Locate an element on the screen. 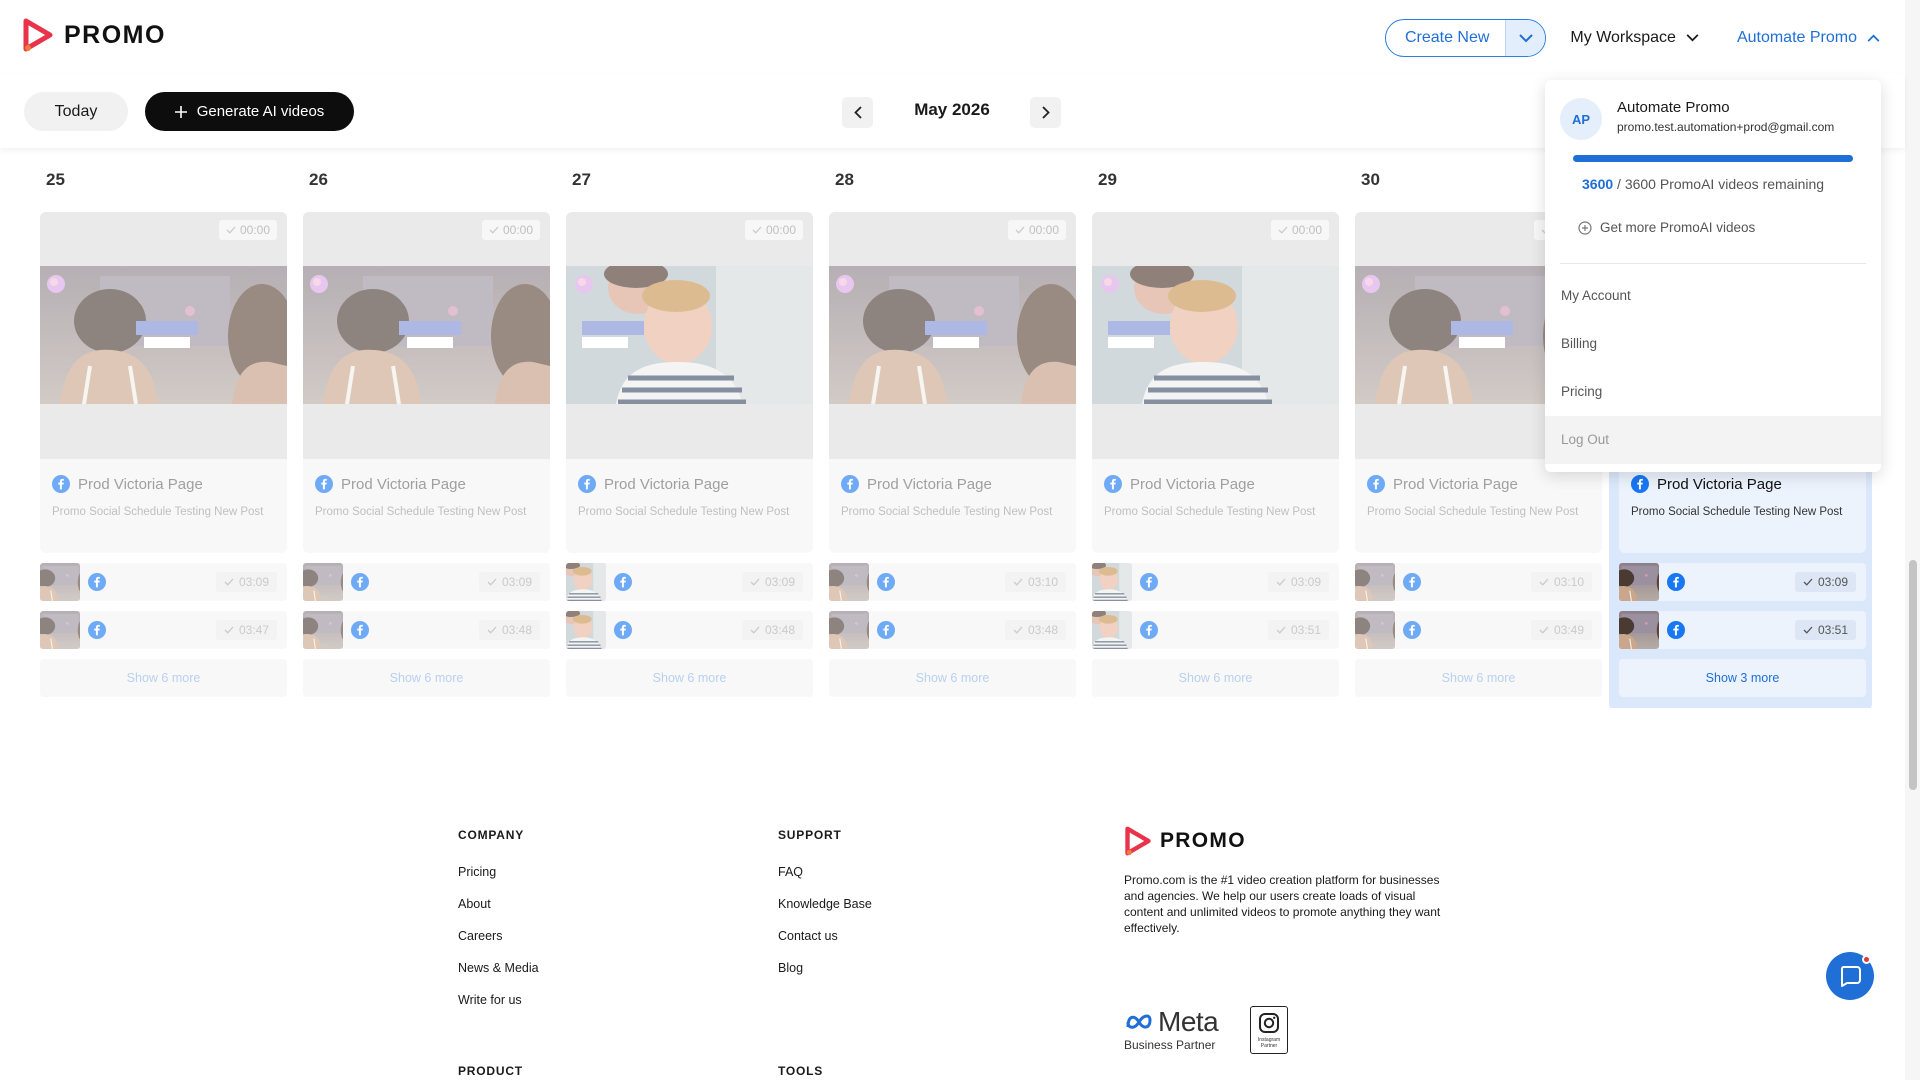  post-time: 03:51 is located at coordinates (1305, 630).